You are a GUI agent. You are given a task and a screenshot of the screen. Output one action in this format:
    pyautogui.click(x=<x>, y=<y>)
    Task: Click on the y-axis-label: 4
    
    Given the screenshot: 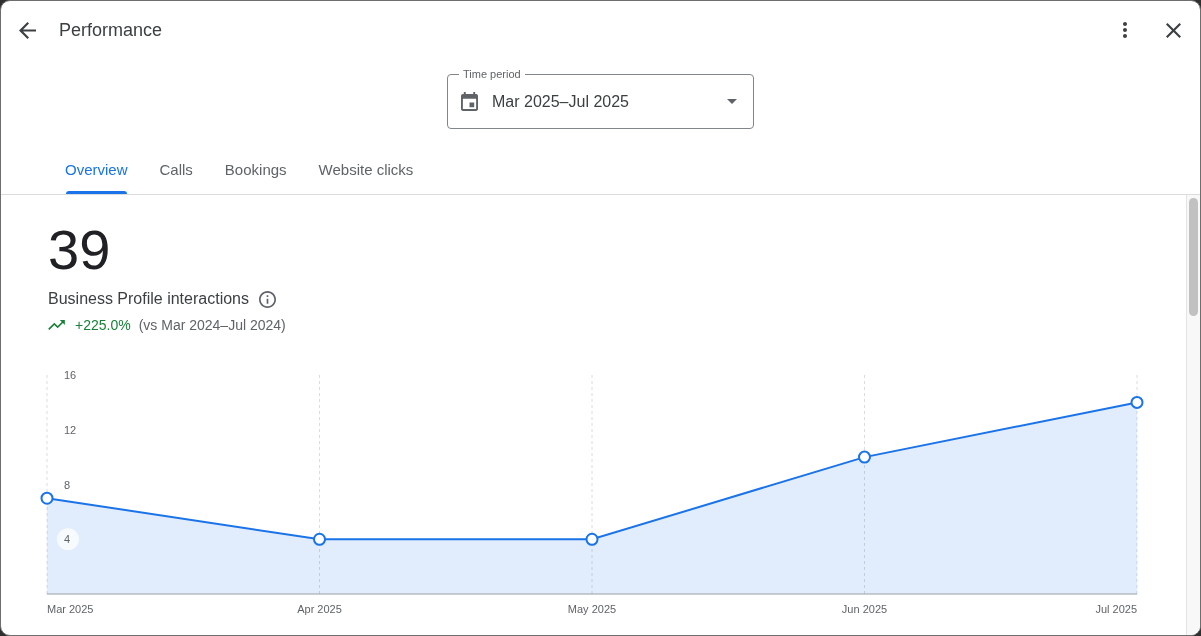 What is the action you would take?
    pyautogui.click(x=67, y=539)
    